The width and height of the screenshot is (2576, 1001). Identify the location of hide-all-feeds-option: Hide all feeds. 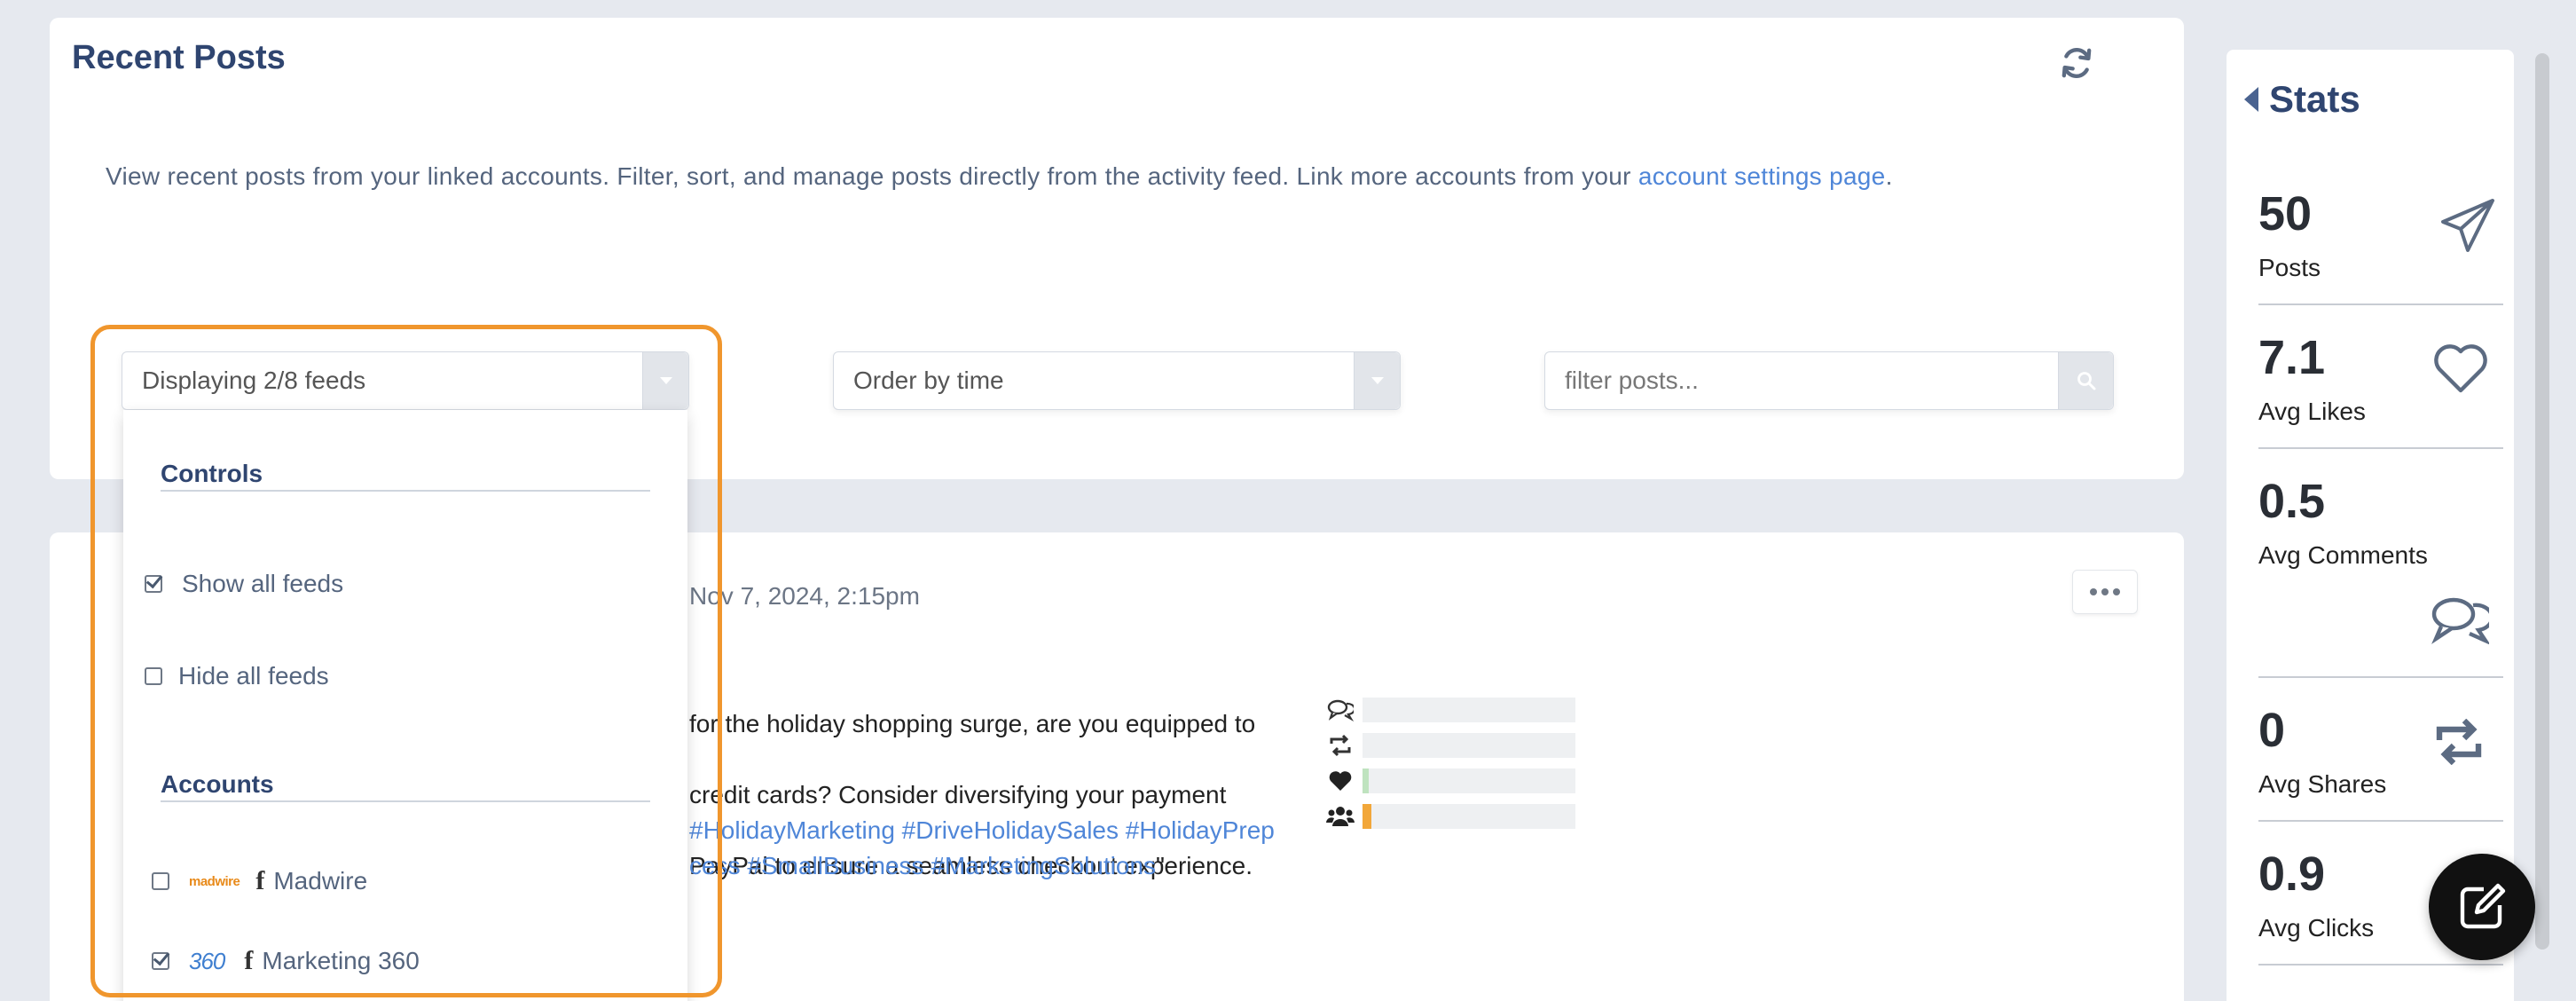
(237, 676).